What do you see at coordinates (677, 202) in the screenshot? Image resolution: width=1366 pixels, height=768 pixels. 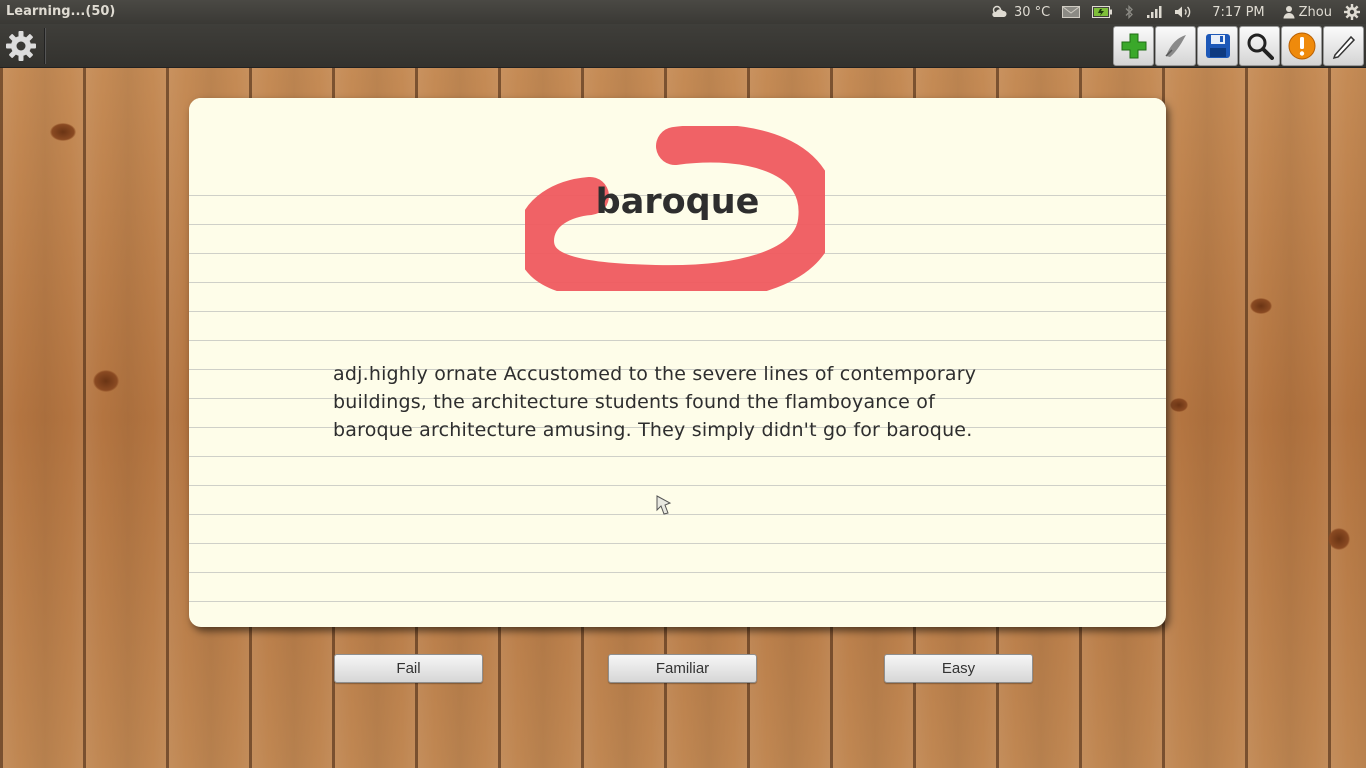 I see `flashcard-word: baroque` at bounding box center [677, 202].